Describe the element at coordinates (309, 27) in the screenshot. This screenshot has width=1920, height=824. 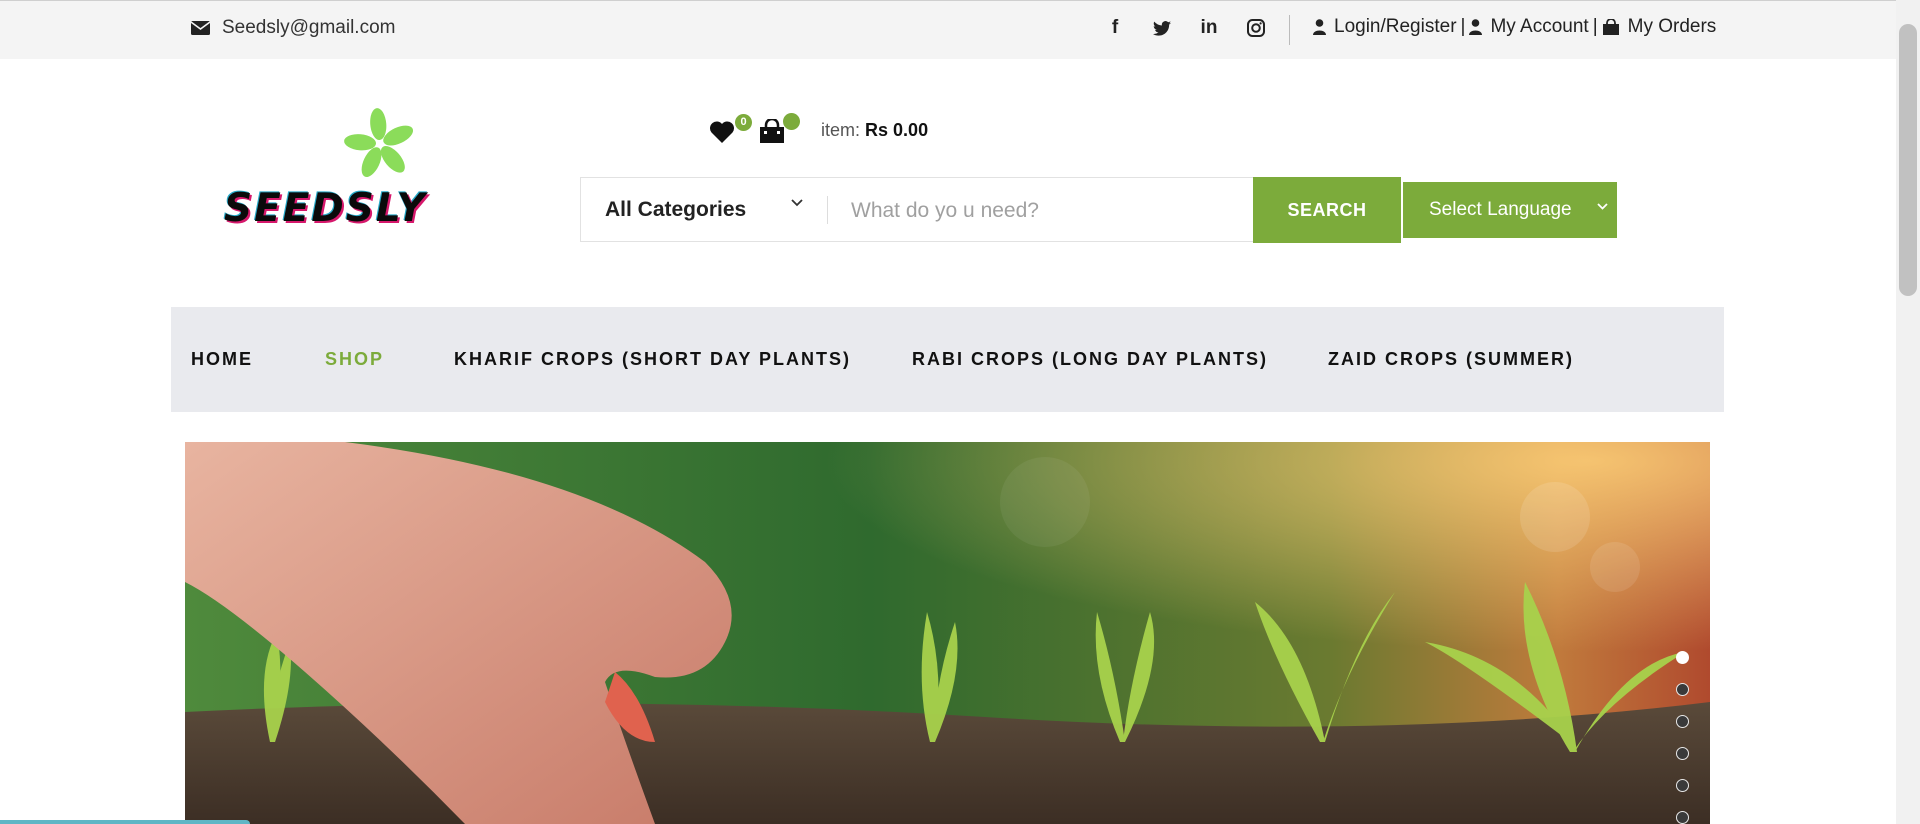
I see `email-text: Seedsly@gmail.com` at that location.